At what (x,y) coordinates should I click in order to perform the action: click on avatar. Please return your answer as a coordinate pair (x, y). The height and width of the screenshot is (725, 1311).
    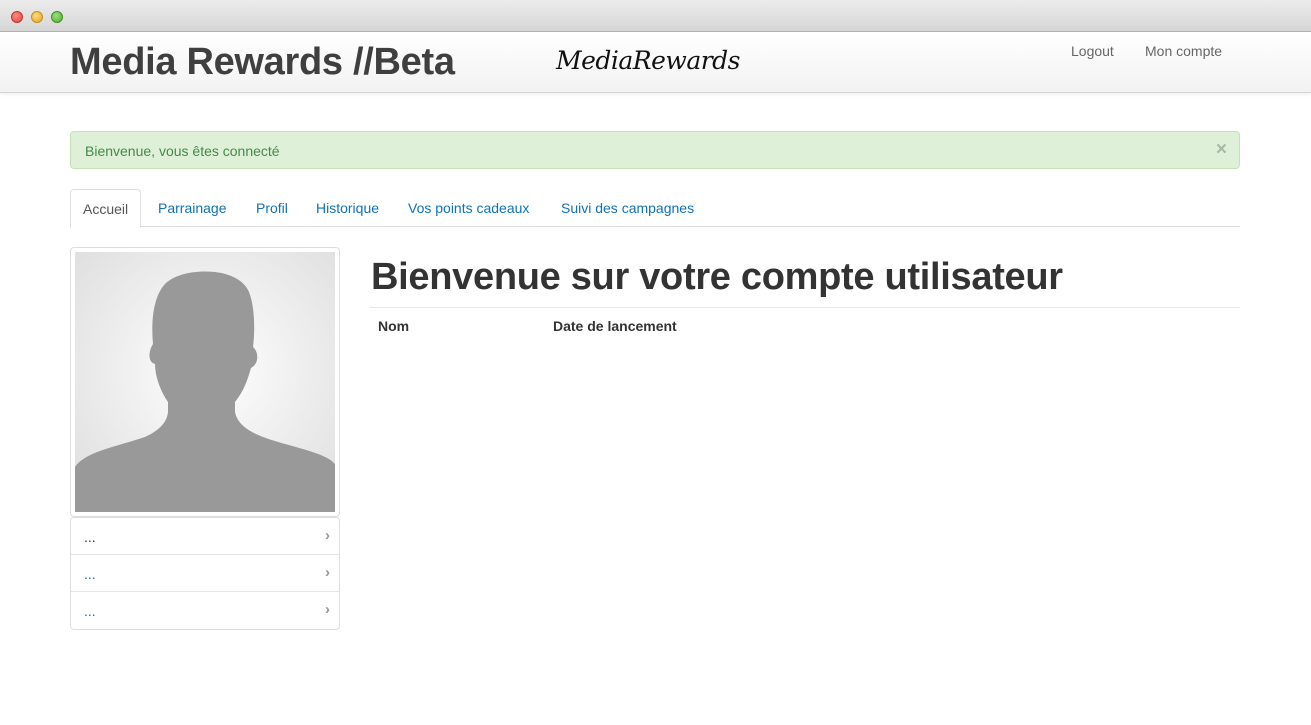
    Looking at the image, I should click on (205, 382).